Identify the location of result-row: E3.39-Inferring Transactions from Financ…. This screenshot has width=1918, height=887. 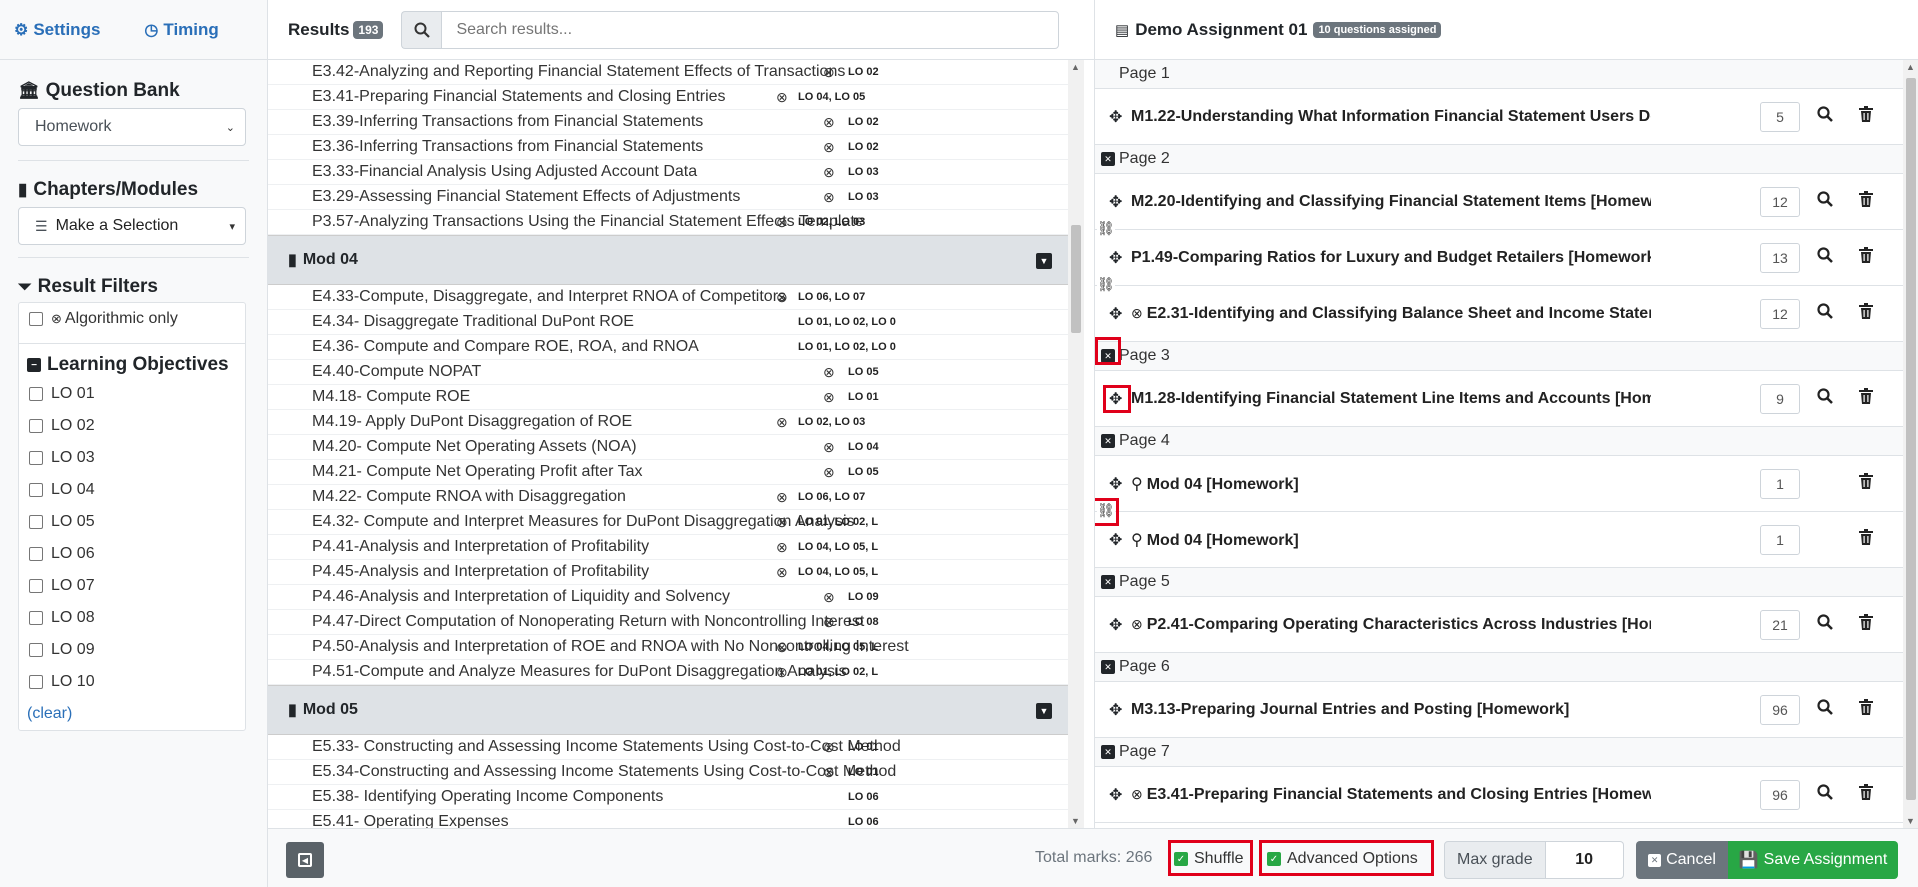
(668, 122).